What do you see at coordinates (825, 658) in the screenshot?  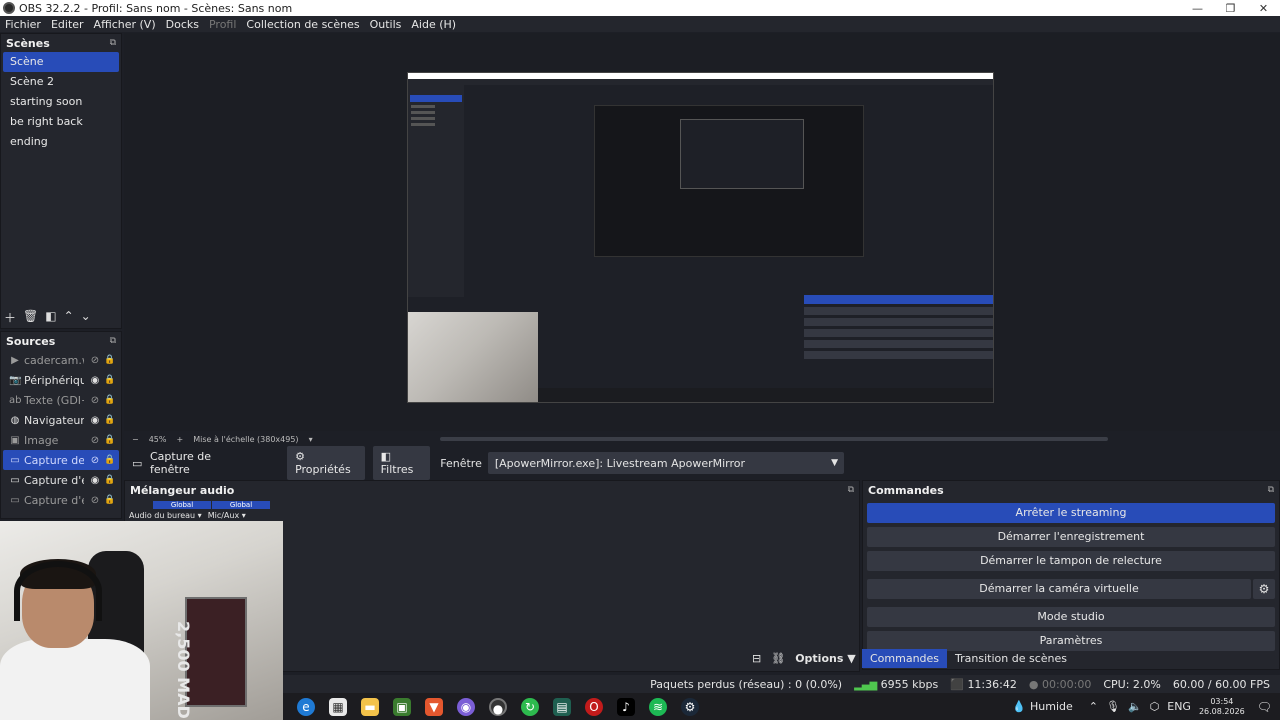 I see `options-button: Options ▼` at bounding box center [825, 658].